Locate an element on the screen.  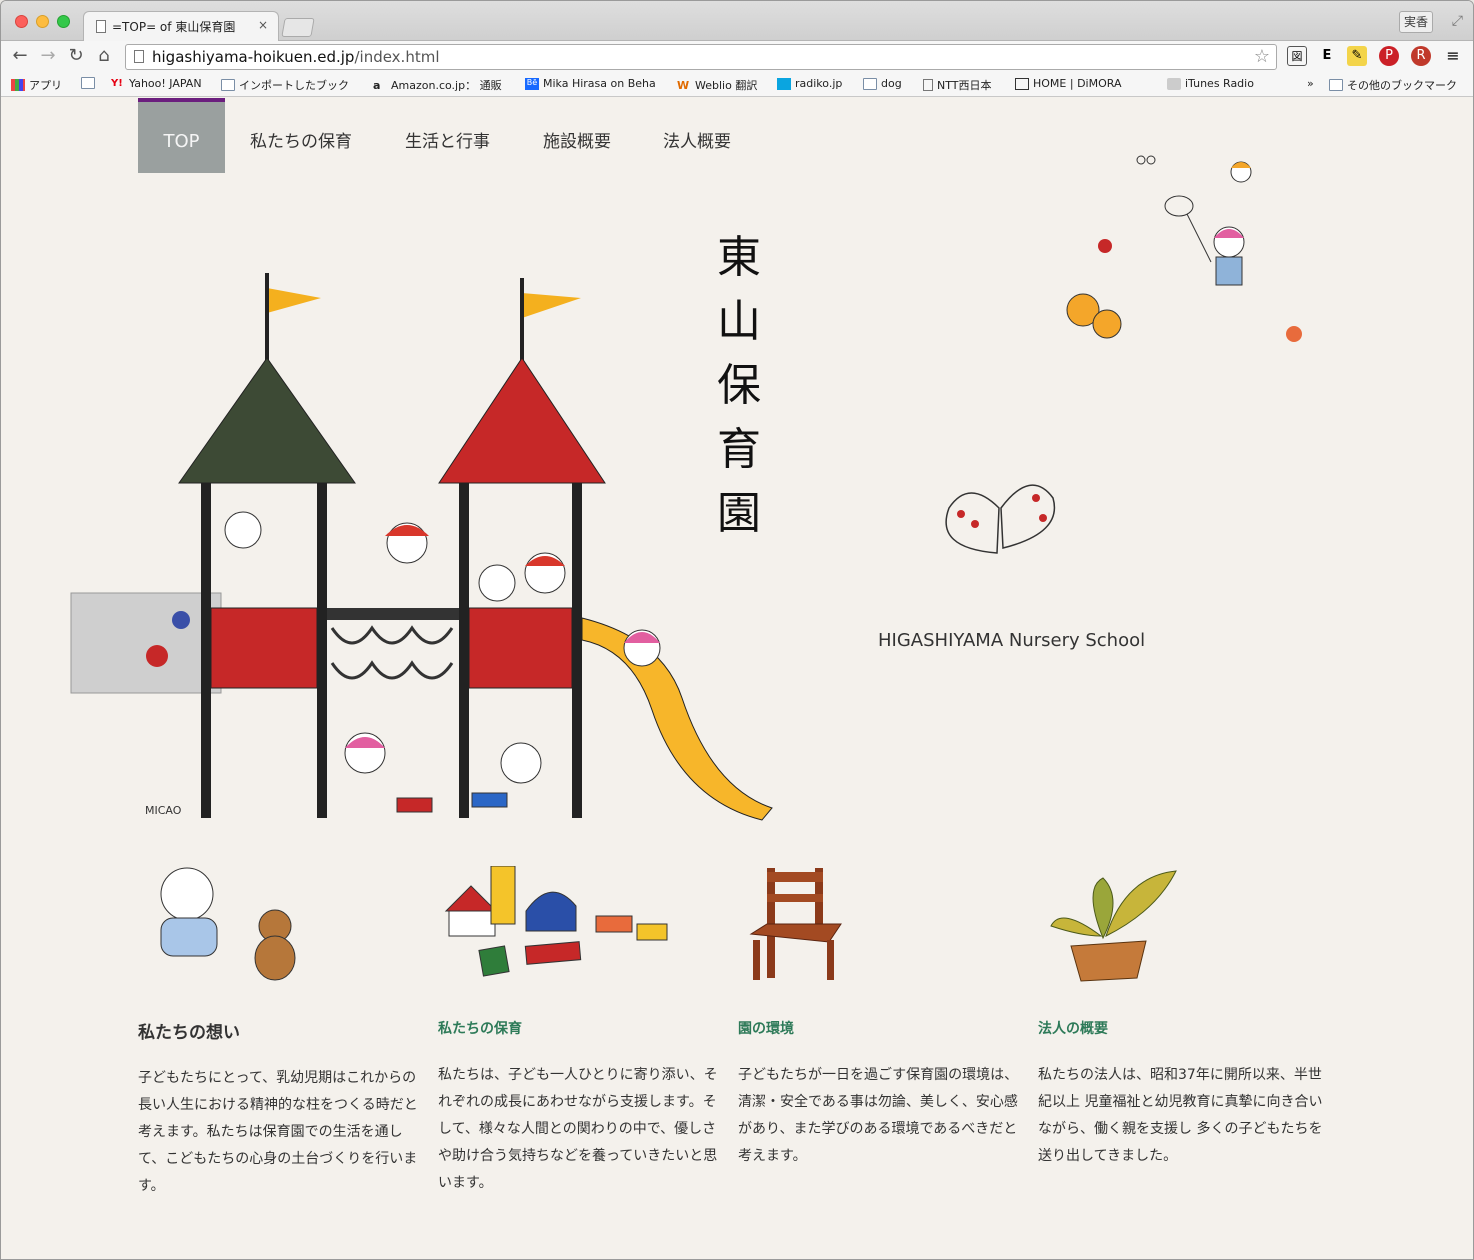
section-heading-link: 法人の概要 is located at coordinates (1181, 1028).